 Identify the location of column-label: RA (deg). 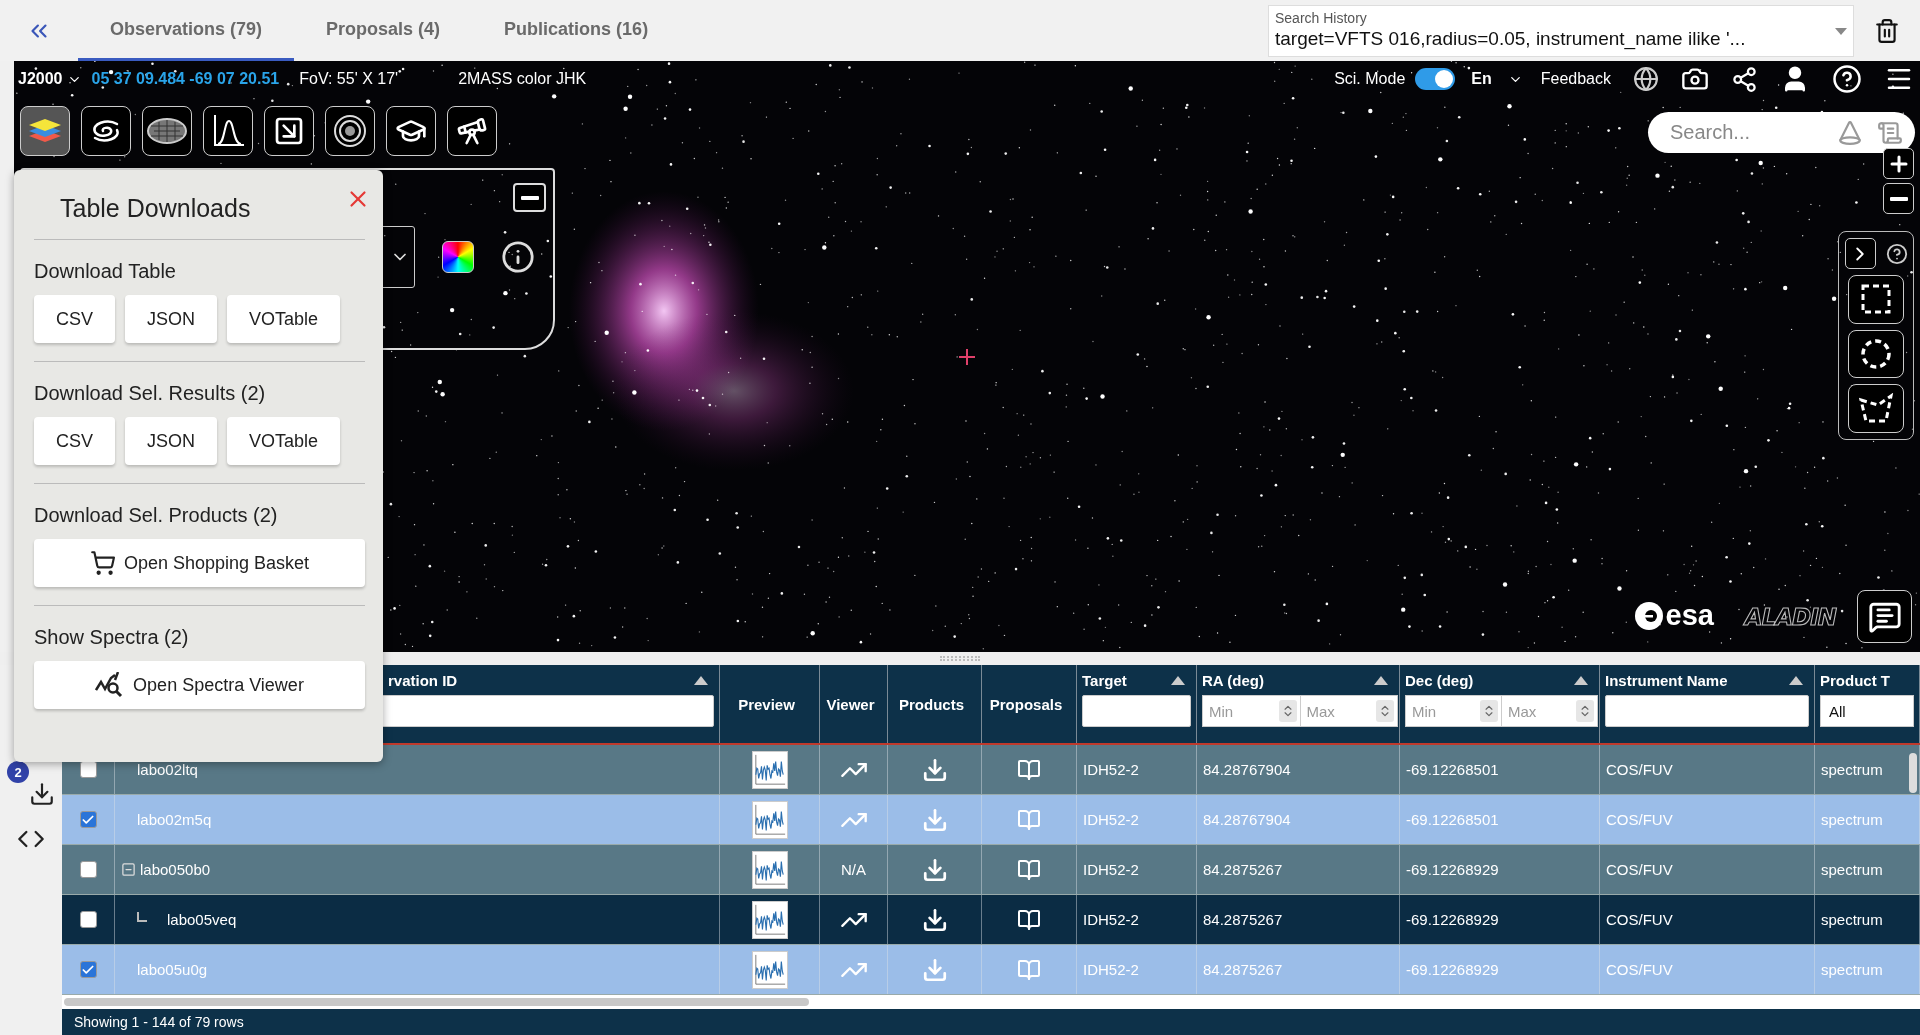
(1233, 680).